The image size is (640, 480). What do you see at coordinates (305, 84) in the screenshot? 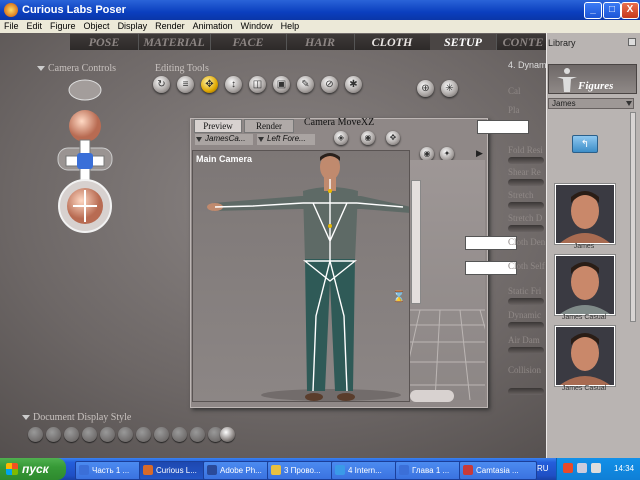
I see `color-tool-icon: ✎` at bounding box center [305, 84].